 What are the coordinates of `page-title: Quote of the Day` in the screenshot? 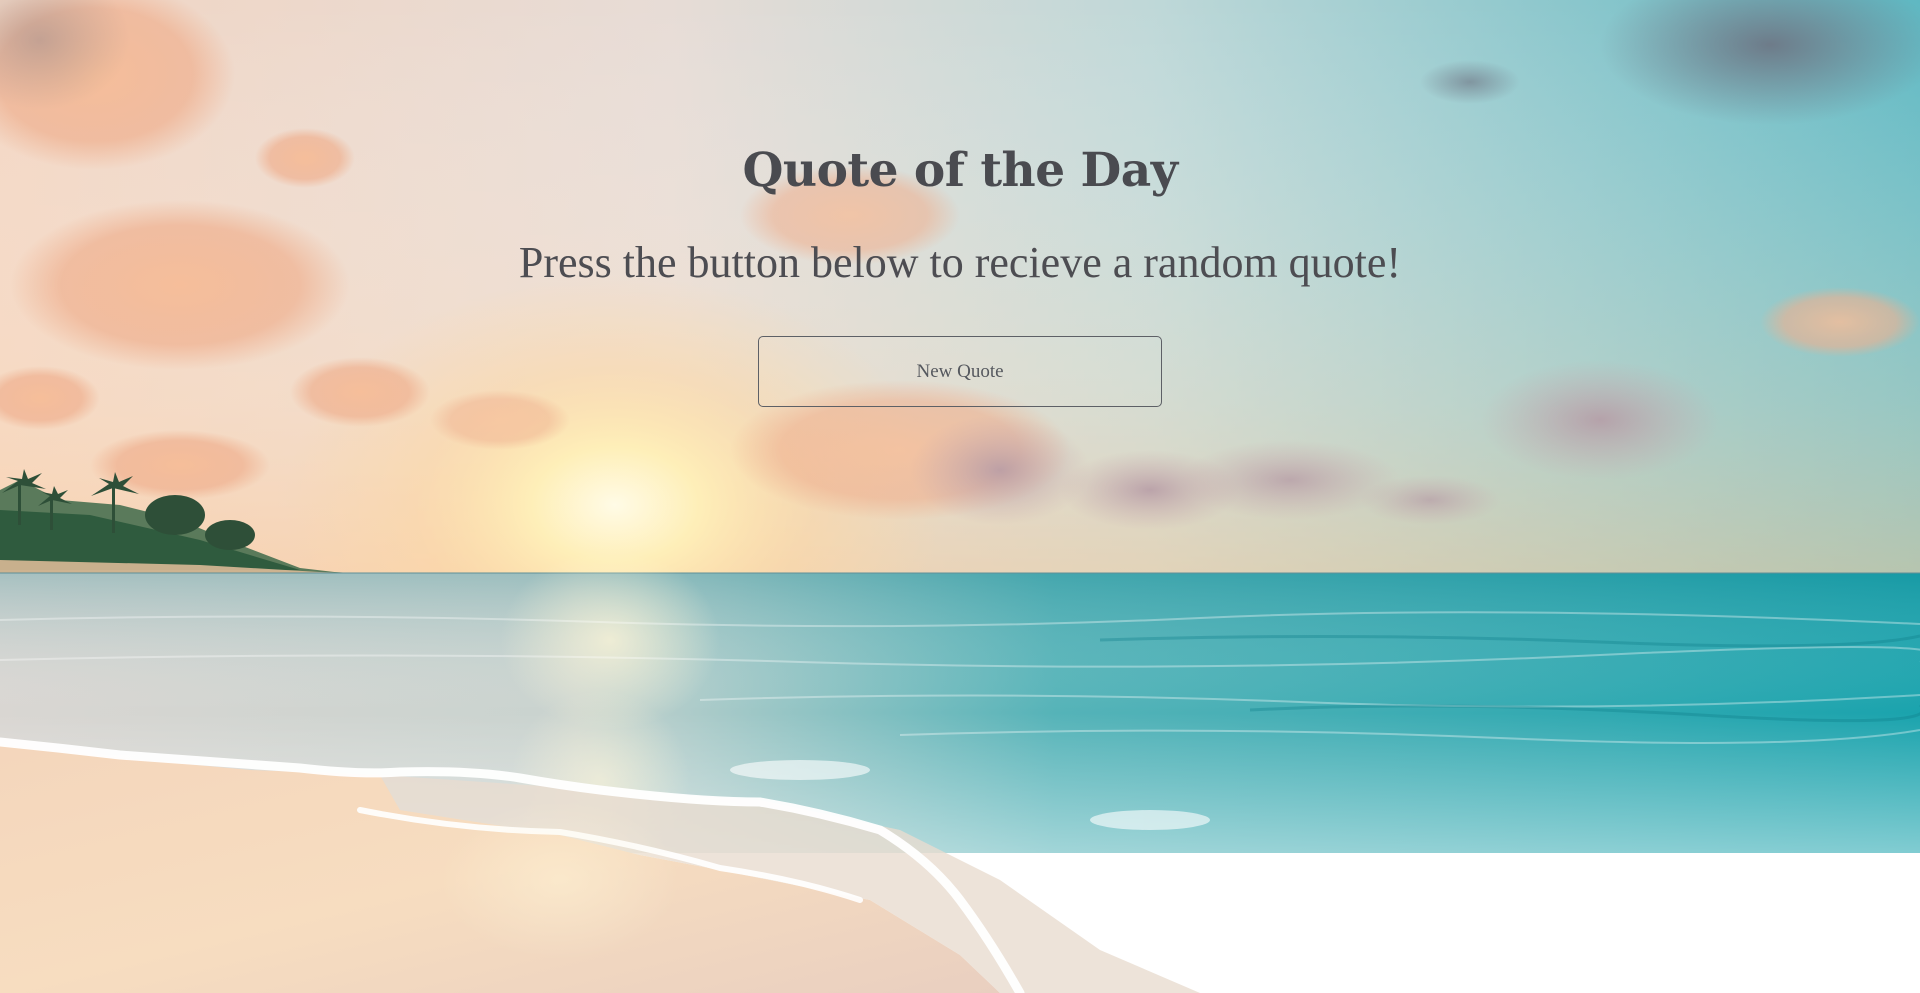 It's located at (960, 170).